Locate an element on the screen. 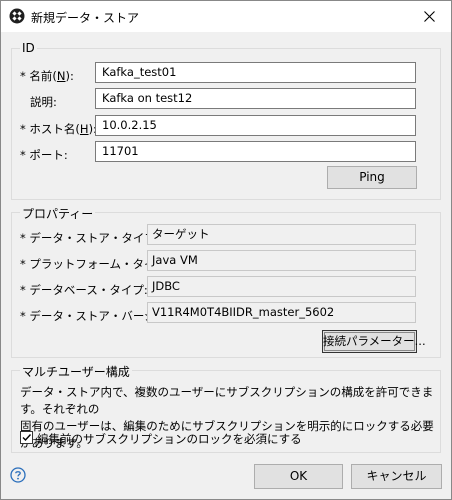  ok-button: OK is located at coordinates (298, 476).